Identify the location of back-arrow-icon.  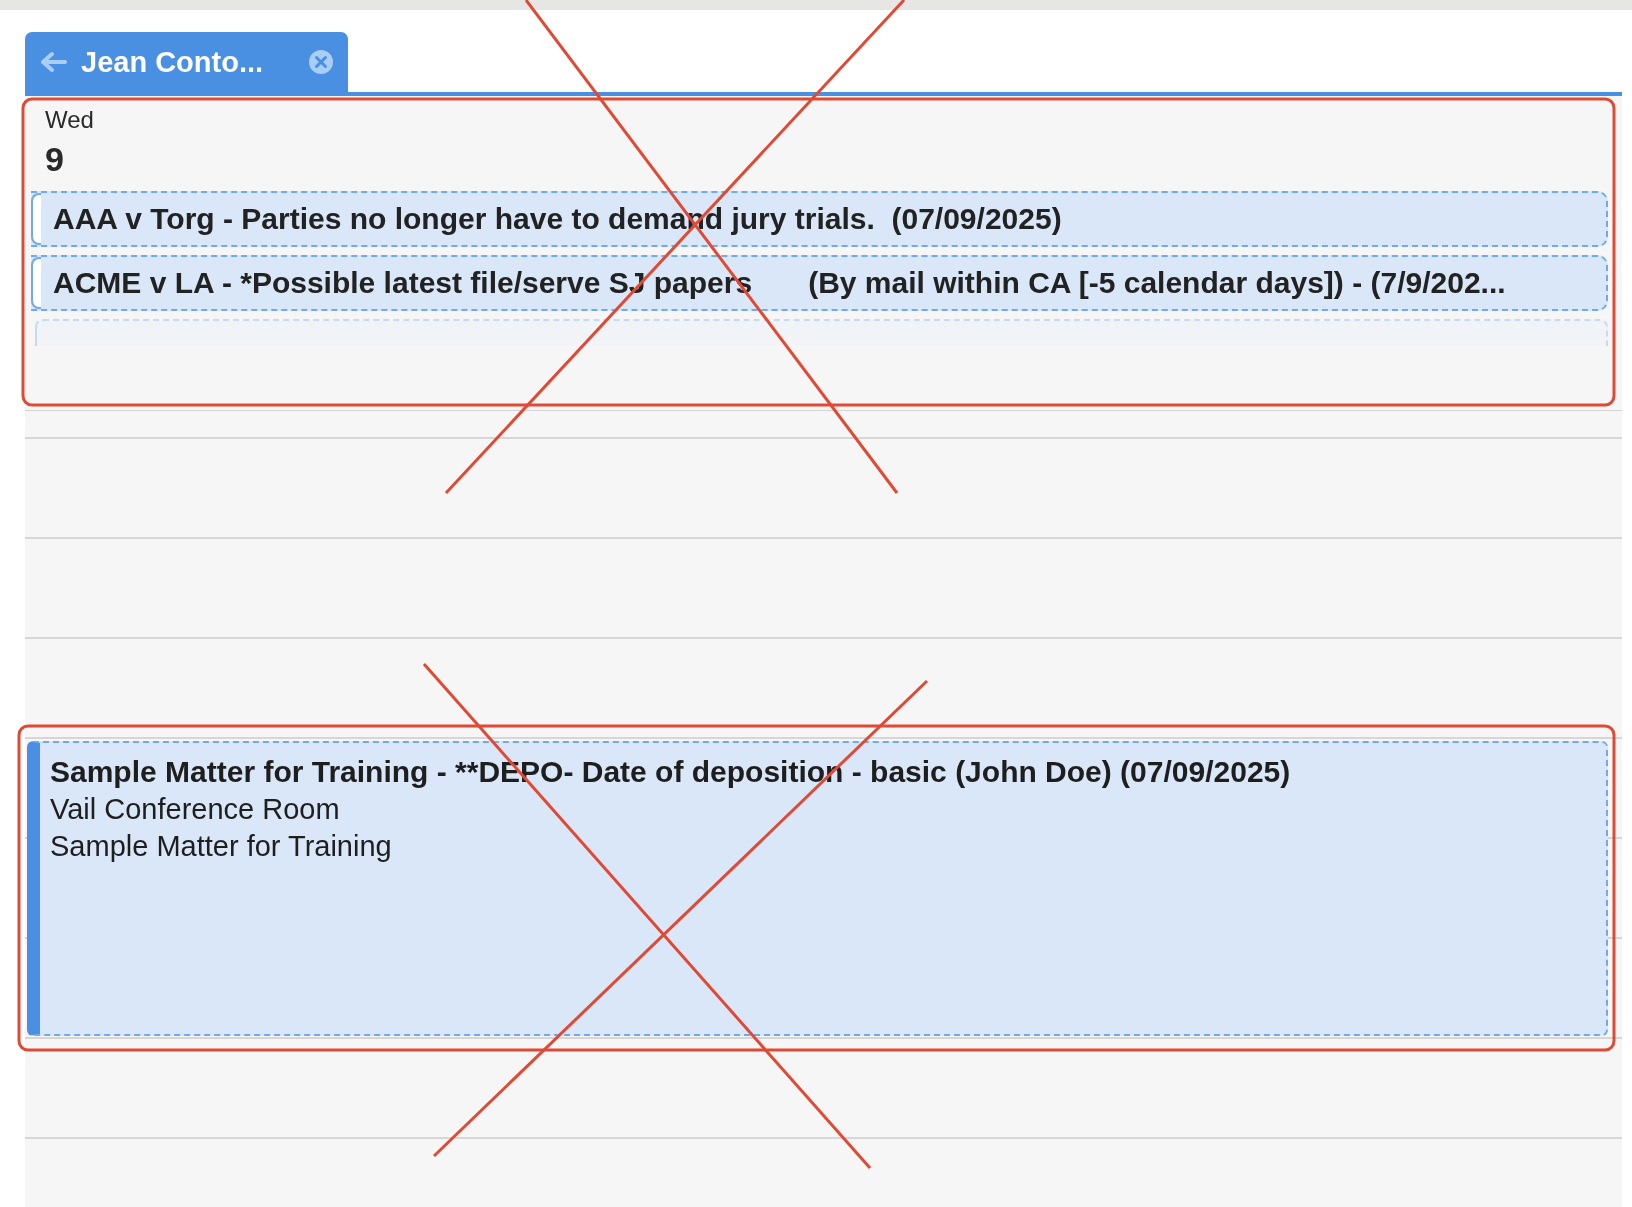
(54, 62).